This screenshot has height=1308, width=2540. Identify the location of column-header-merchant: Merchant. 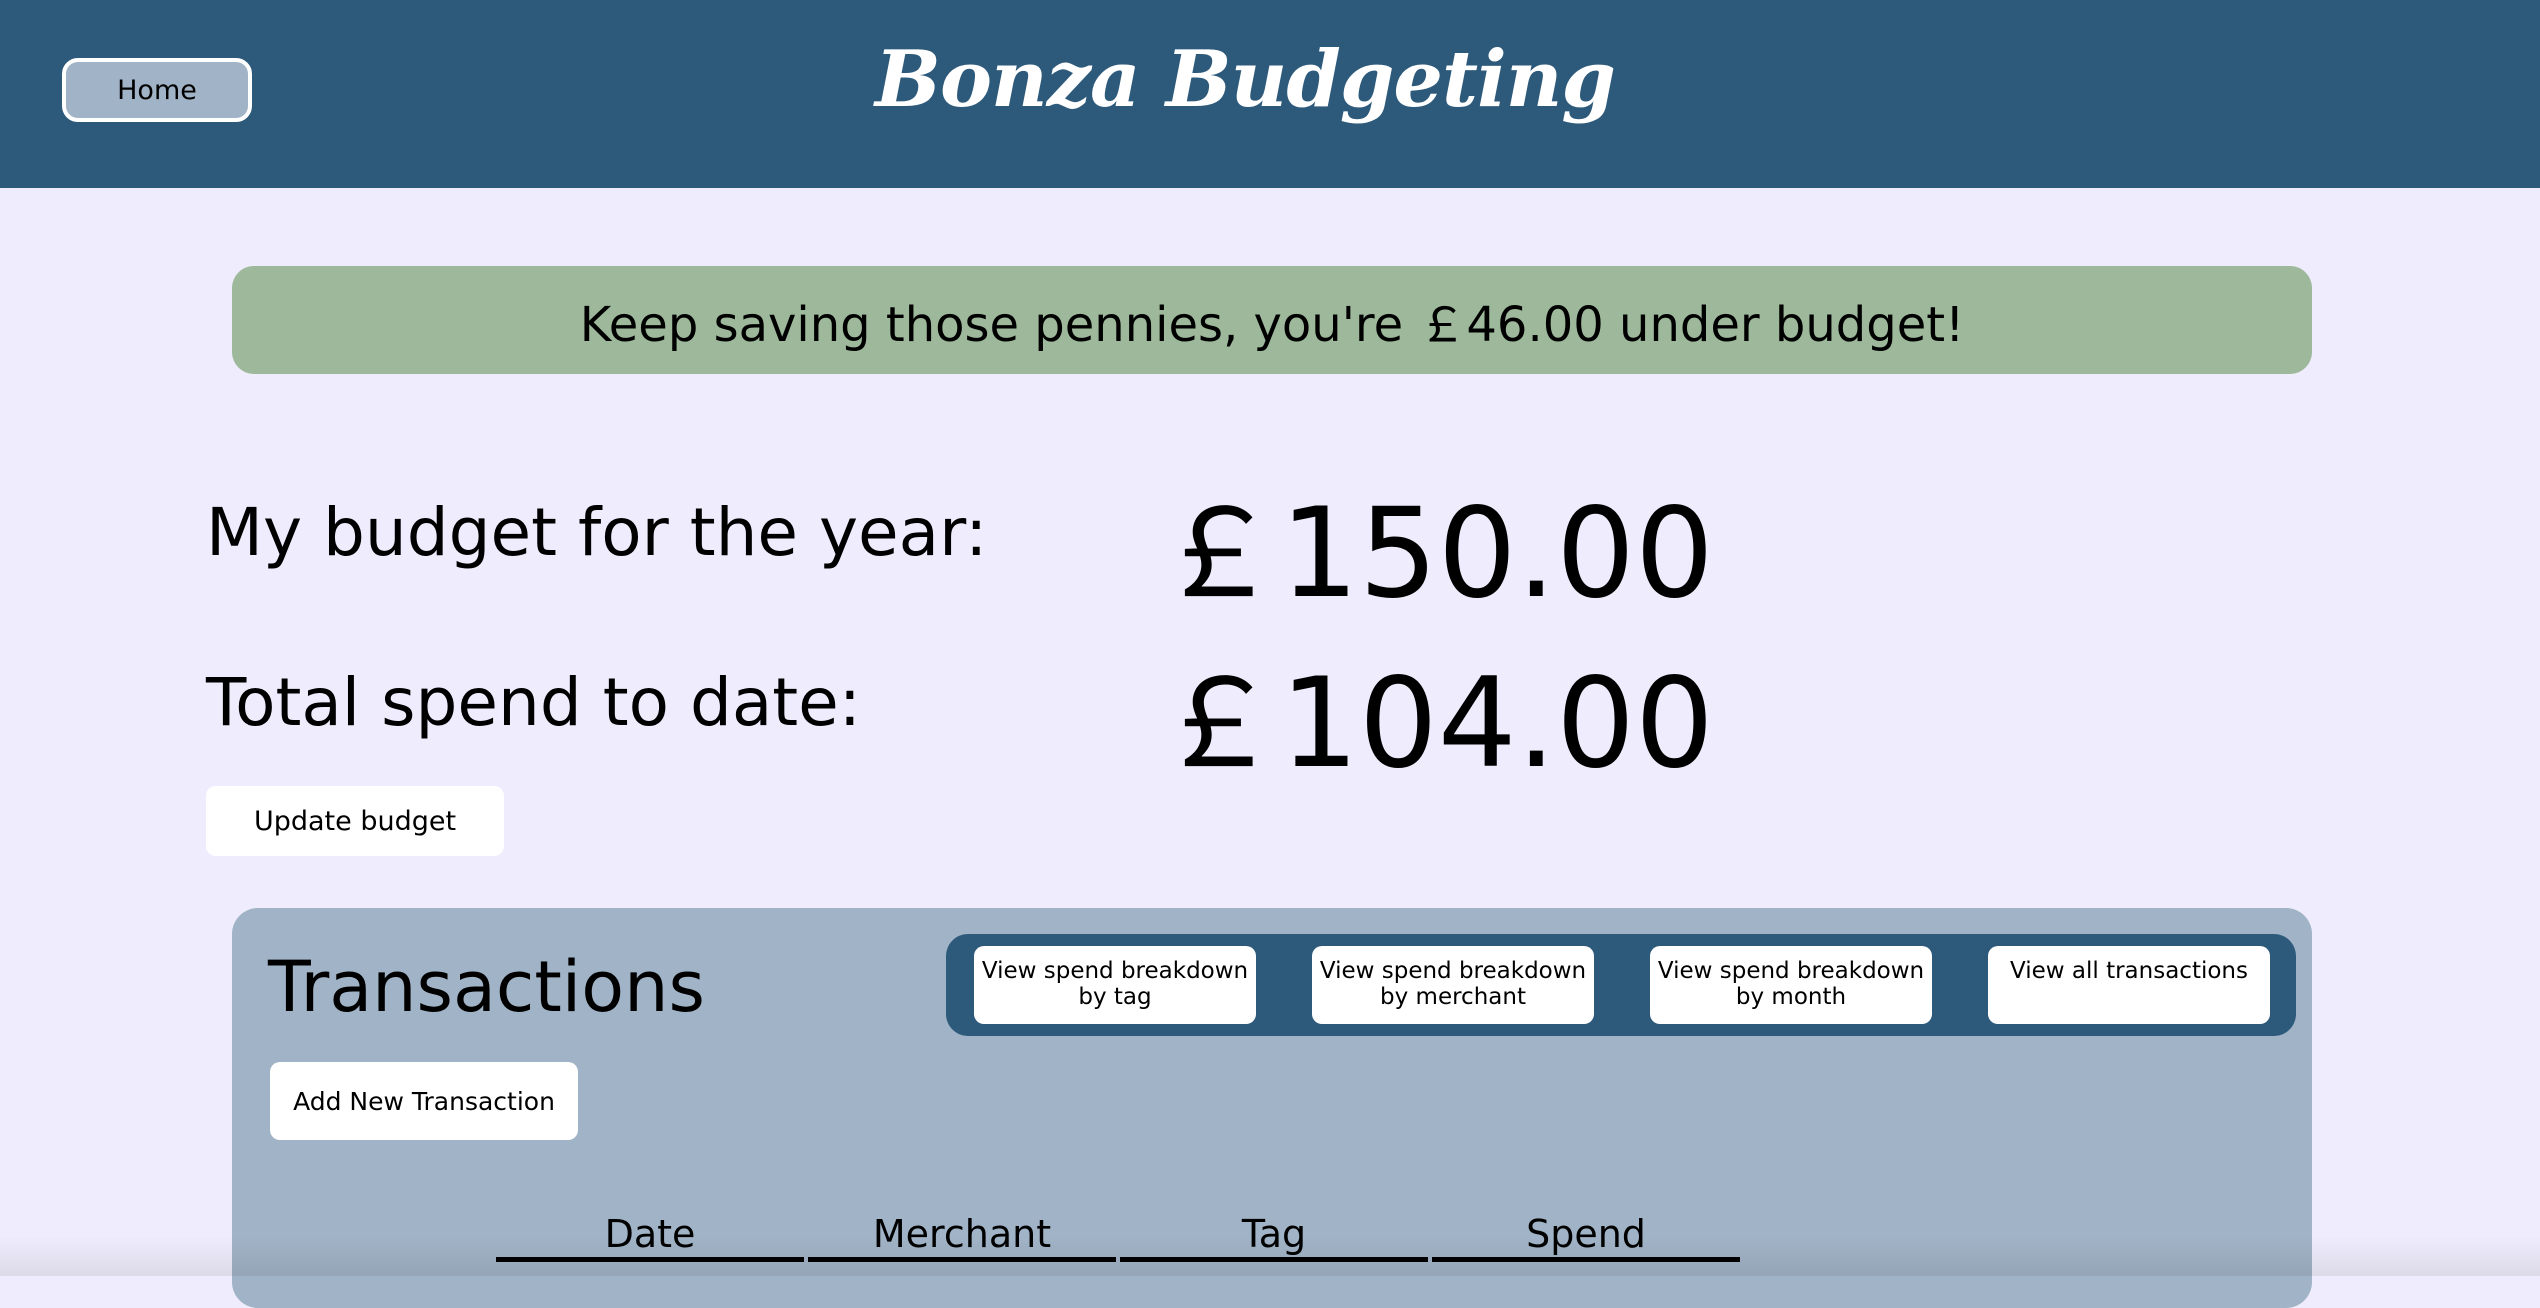
(962, 1237).